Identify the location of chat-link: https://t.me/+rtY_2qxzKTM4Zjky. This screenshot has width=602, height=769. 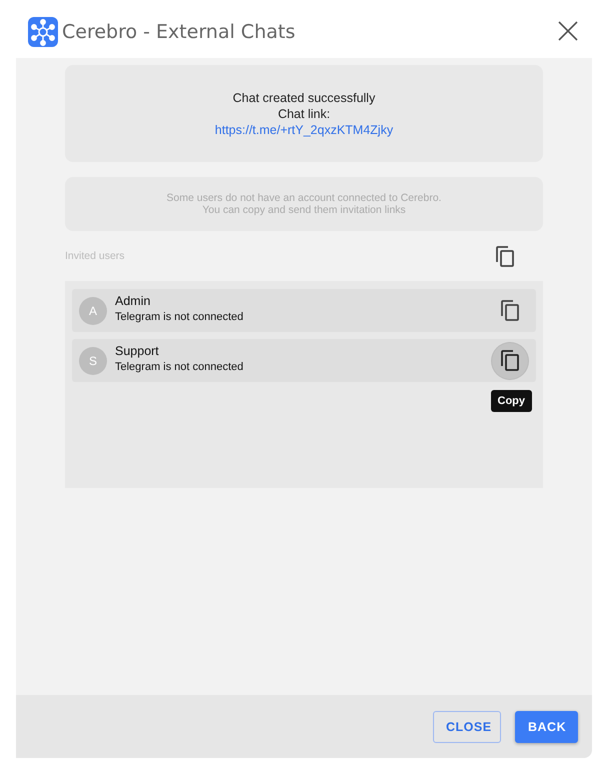
(304, 129).